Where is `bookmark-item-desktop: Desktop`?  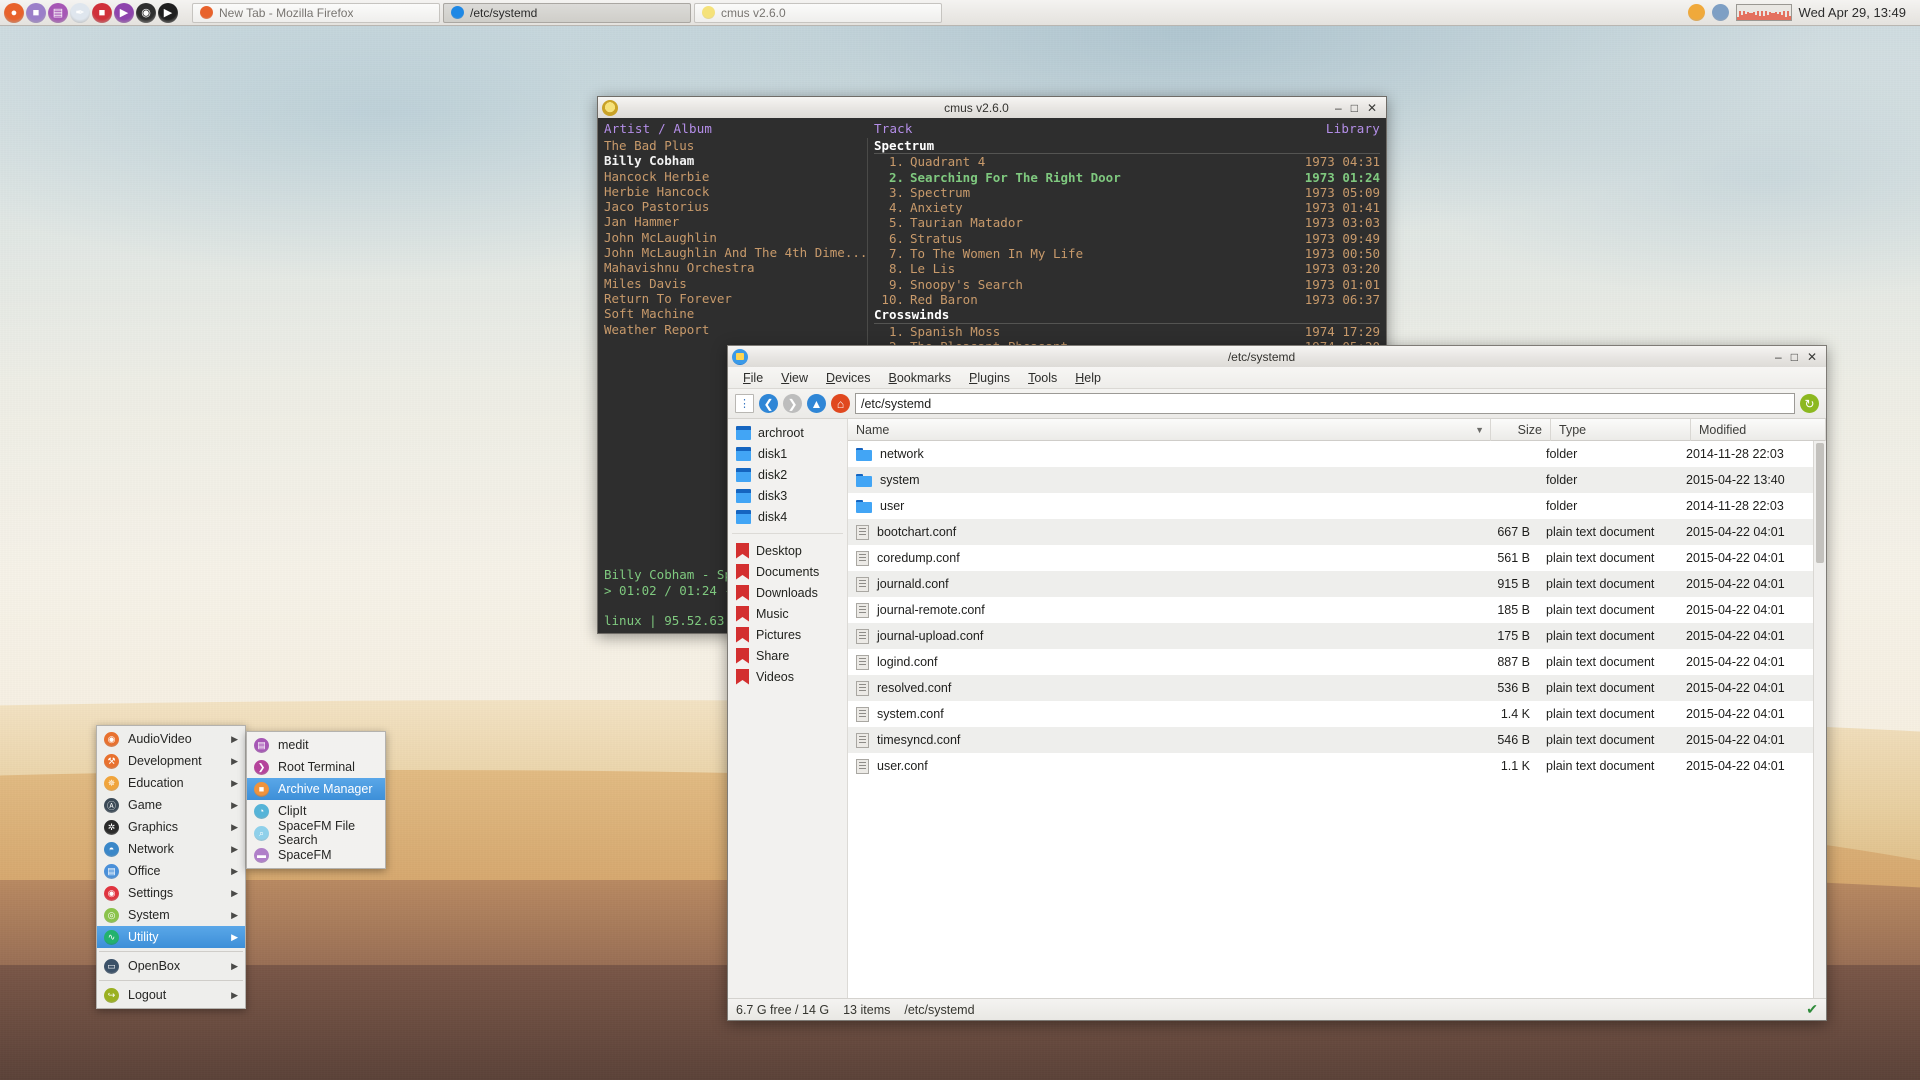
bookmark-item-desktop: Desktop is located at coordinates (787, 550).